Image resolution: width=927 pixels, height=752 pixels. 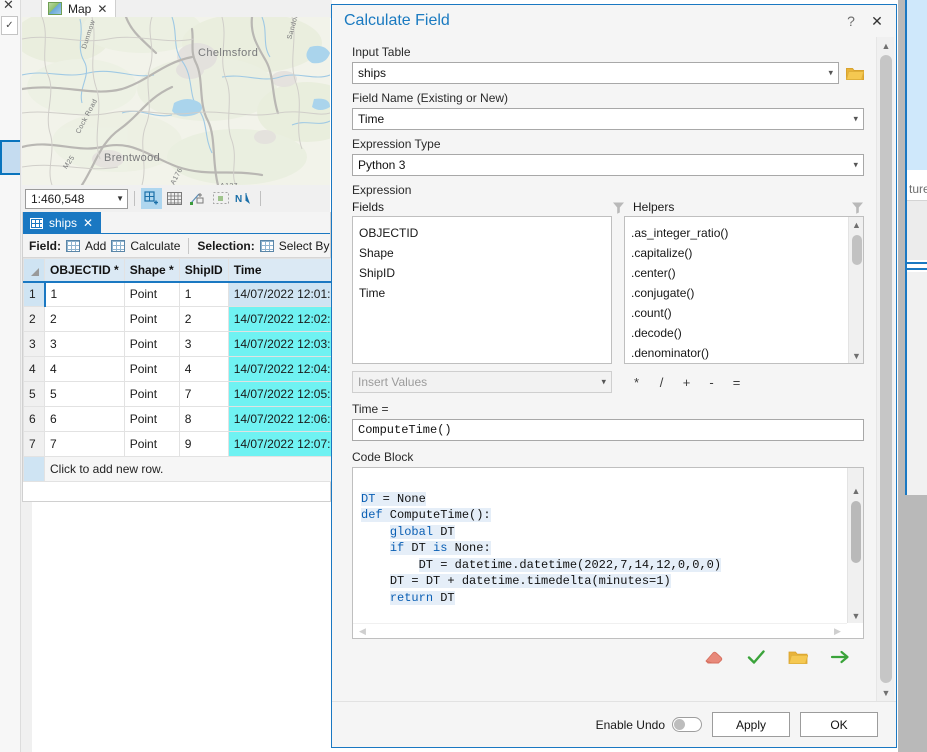 I want to click on scroll-left-icon: ◀, so click(x=362, y=631).